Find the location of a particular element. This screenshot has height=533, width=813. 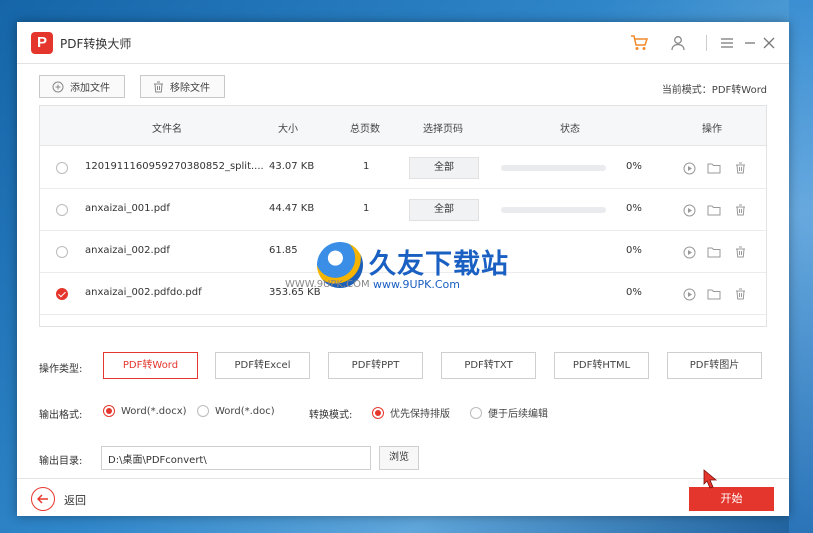

header-select: 选择页码 is located at coordinates (443, 129).